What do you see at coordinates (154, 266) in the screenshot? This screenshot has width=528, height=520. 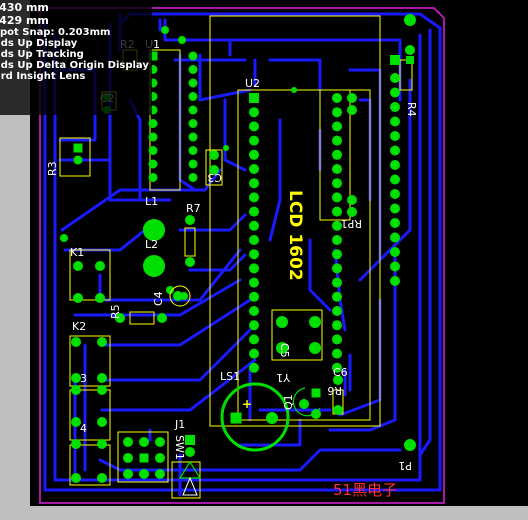 I see `inductor-l2-pad` at bounding box center [154, 266].